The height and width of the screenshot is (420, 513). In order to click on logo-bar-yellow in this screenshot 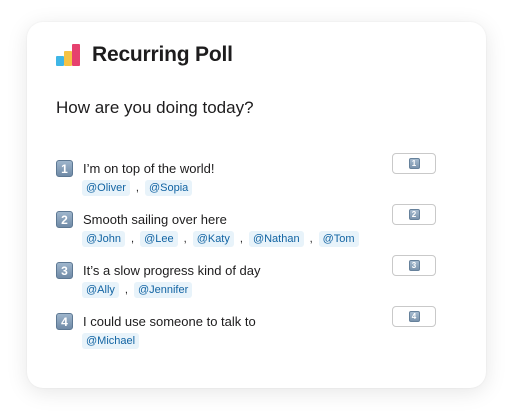, I will do `click(68, 58)`.